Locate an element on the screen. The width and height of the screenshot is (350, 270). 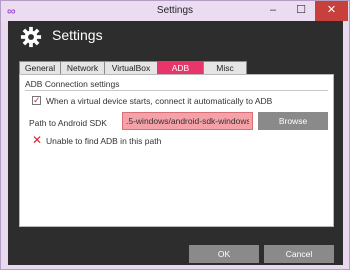
tab-bar: General Network VirtualBox ADB Misc is located at coordinates (133, 67).